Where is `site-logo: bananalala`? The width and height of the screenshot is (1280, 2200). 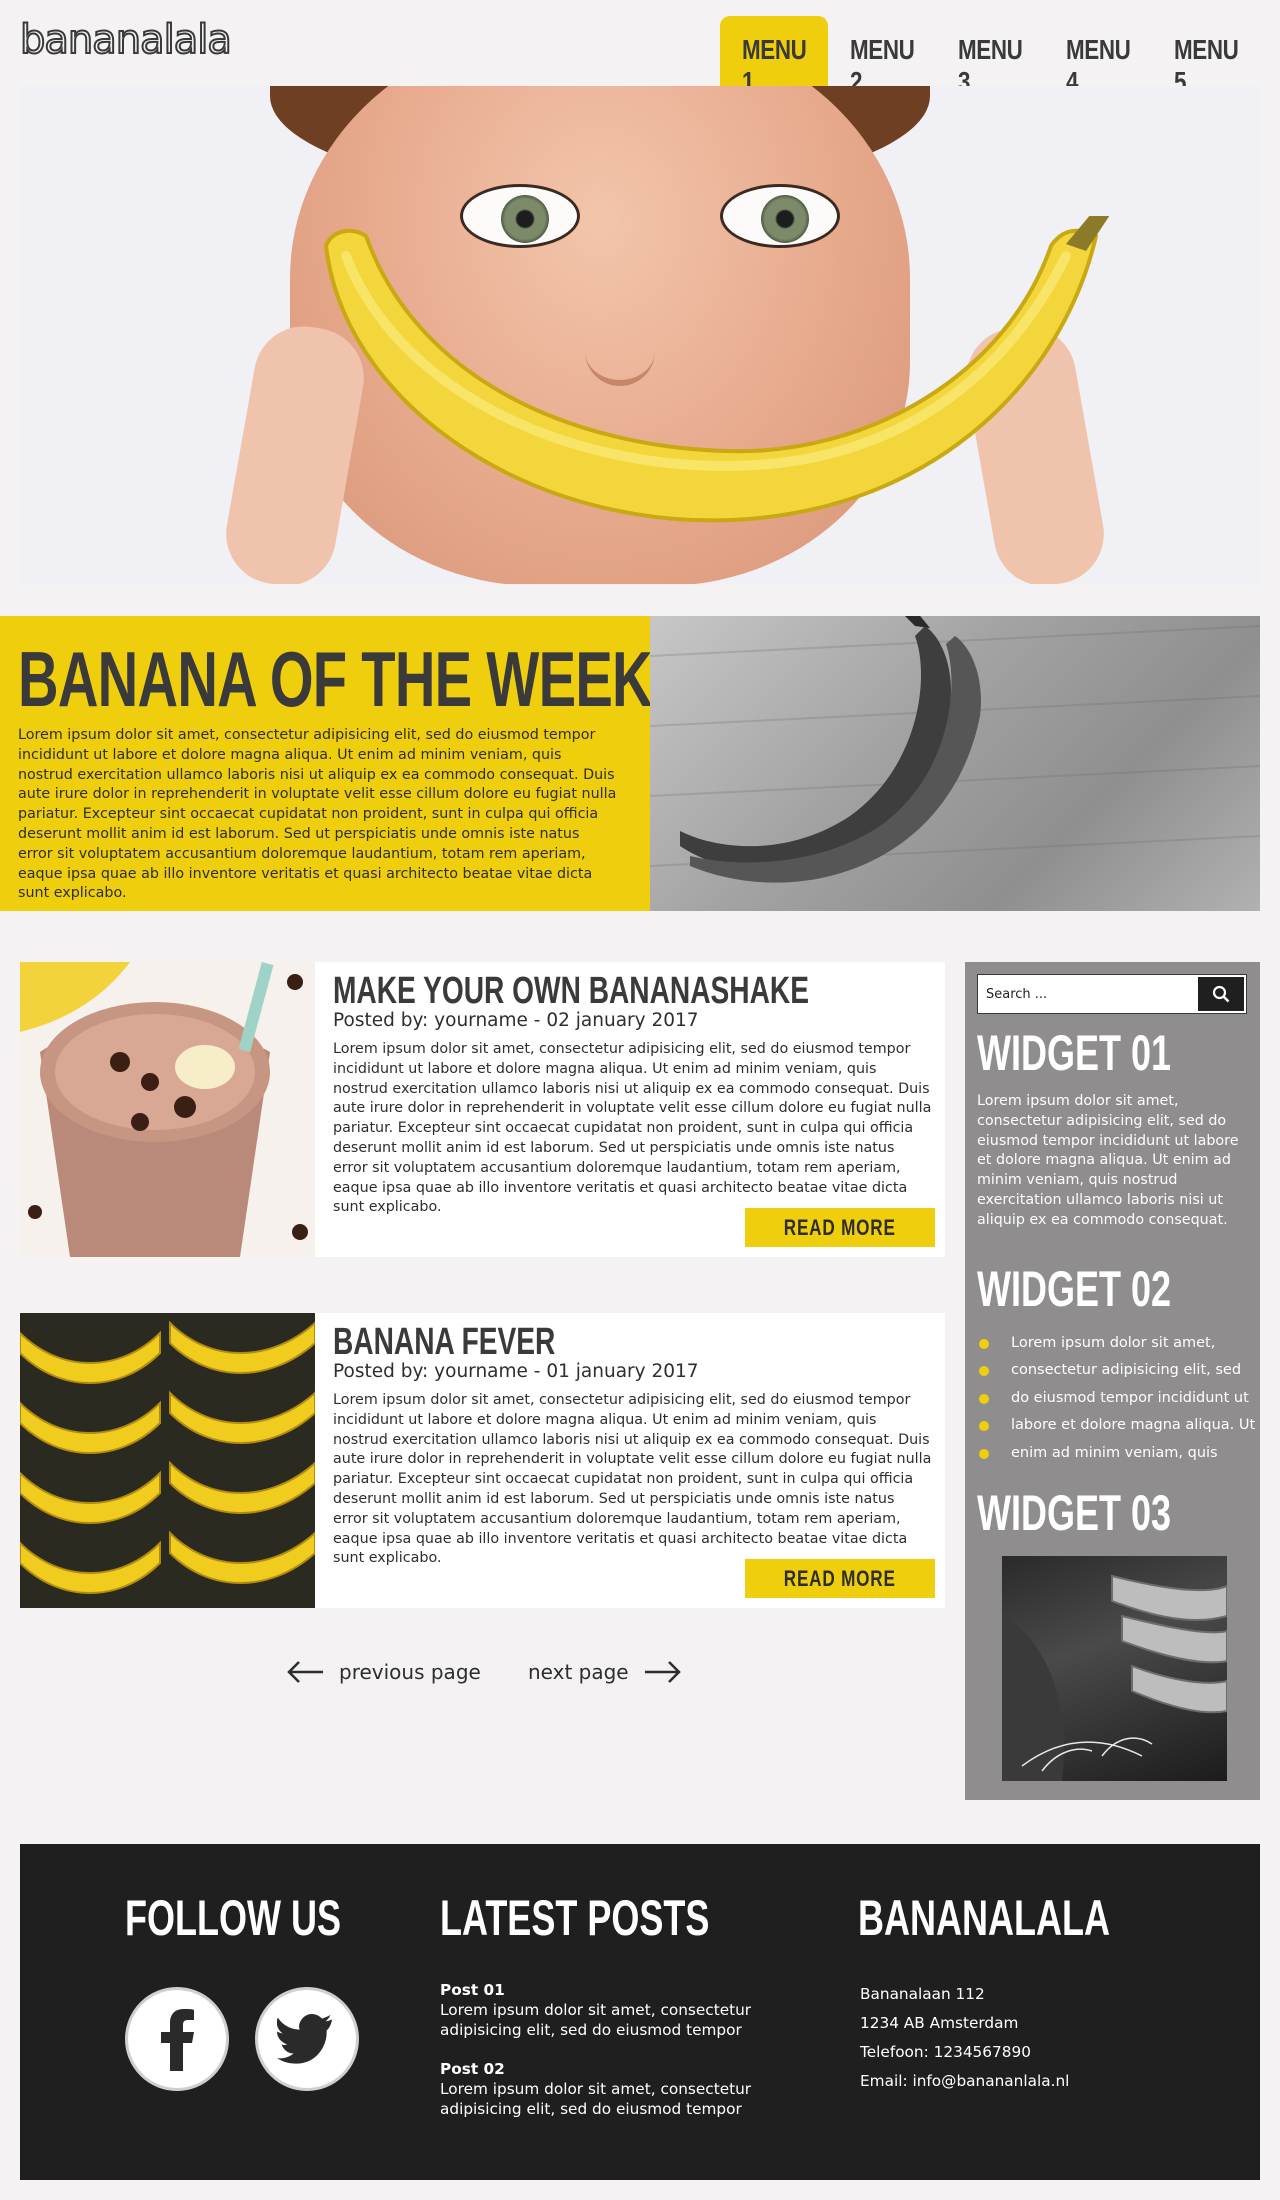
site-logo: bananalala is located at coordinates (126, 40).